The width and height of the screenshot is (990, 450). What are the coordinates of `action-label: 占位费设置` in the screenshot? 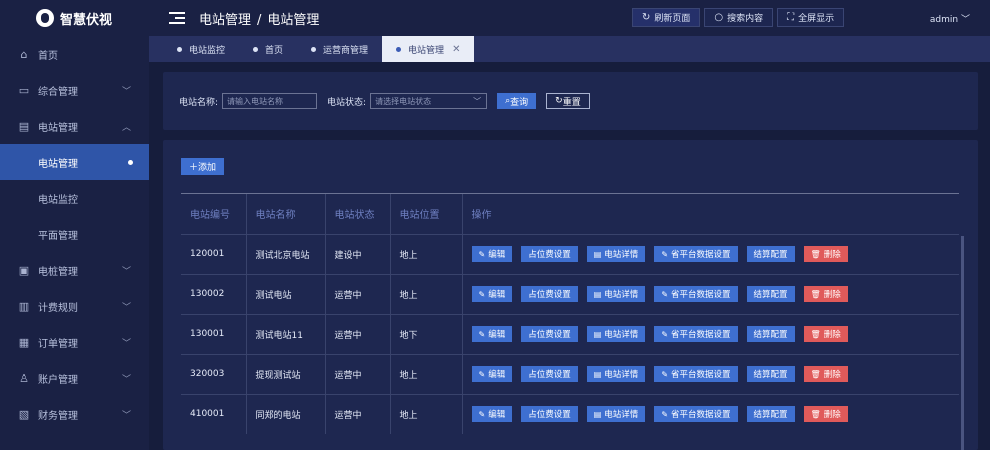 It's located at (549, 335).